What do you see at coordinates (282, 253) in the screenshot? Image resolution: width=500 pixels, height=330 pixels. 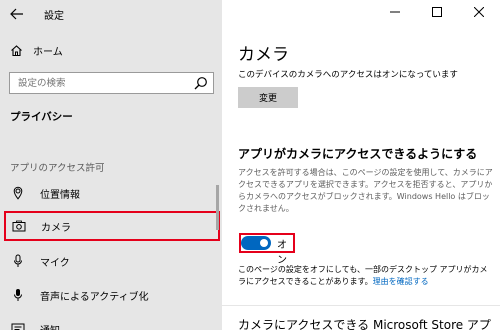 I see `toggle-state-label: オン` at bounding box center [282, 253].